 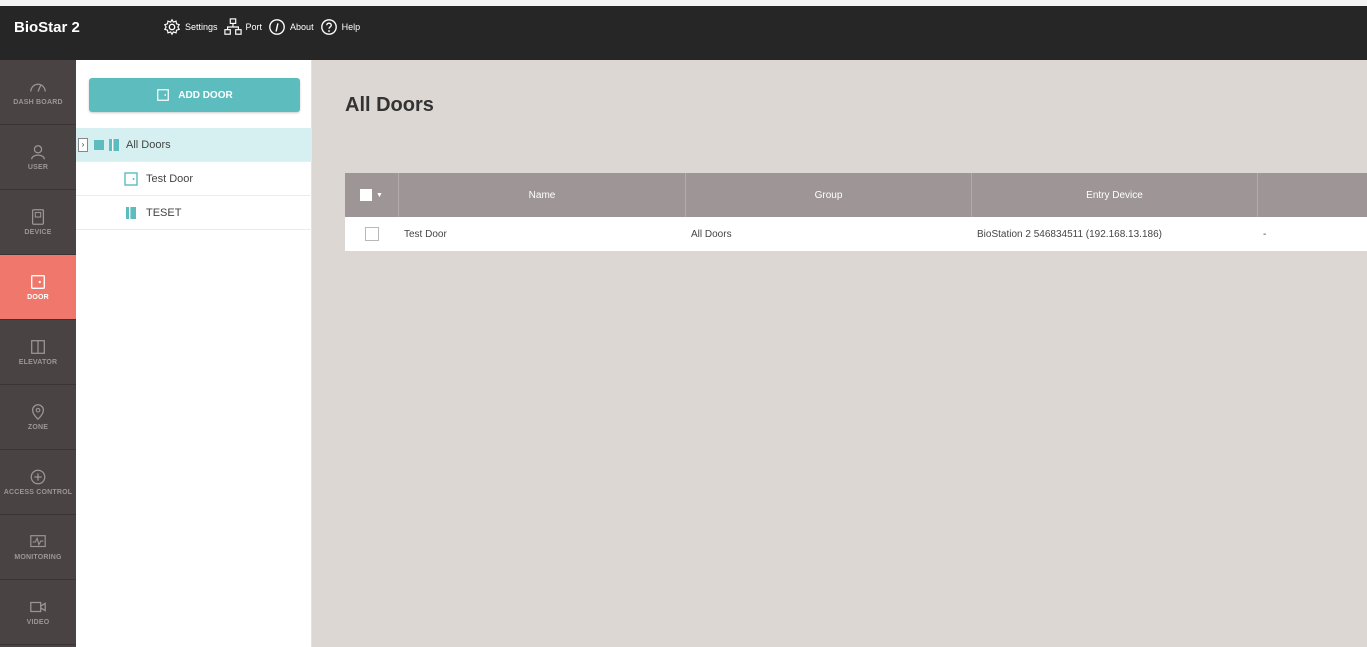 I want to click on sidebar-item-label: DASH BOARD, so click(x=38, y=102).